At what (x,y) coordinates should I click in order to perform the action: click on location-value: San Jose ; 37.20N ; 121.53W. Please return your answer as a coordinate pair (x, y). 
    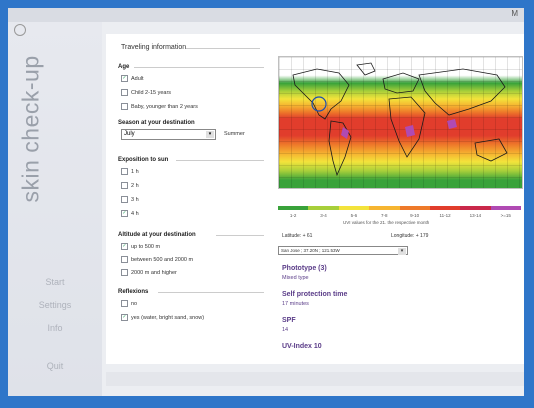
    Looking at the image, I should click on (310, 250).